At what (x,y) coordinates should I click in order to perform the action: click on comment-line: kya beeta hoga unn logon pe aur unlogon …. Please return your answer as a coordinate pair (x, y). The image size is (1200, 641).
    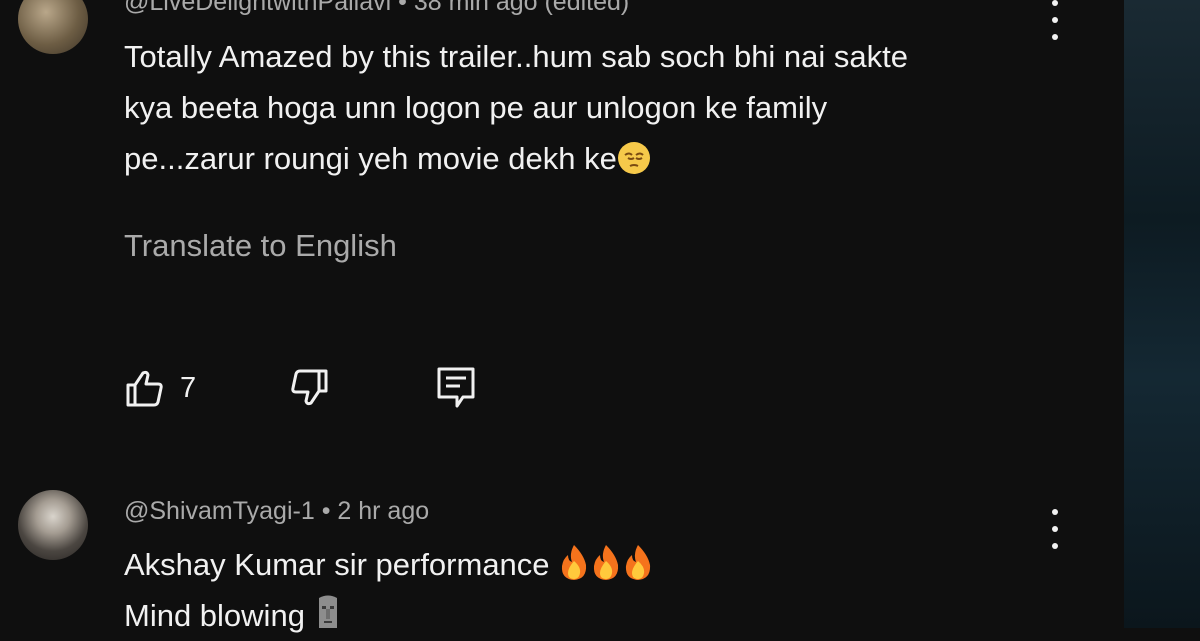
    Looking at the image, I should click on (476, 107).